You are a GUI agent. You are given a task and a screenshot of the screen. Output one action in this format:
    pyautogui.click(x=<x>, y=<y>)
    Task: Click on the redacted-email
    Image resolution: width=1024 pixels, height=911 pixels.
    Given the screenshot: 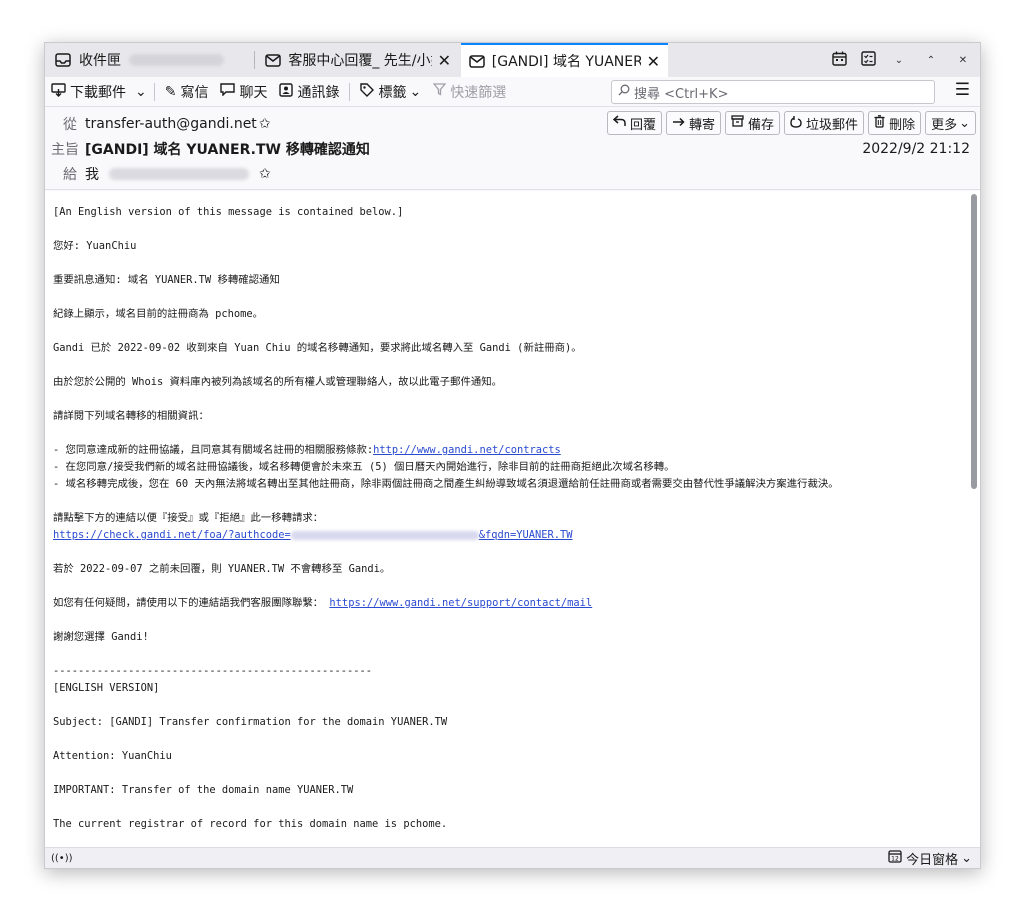 What is the action you would take?
    pyautogui.click(x=179, y=174)
    